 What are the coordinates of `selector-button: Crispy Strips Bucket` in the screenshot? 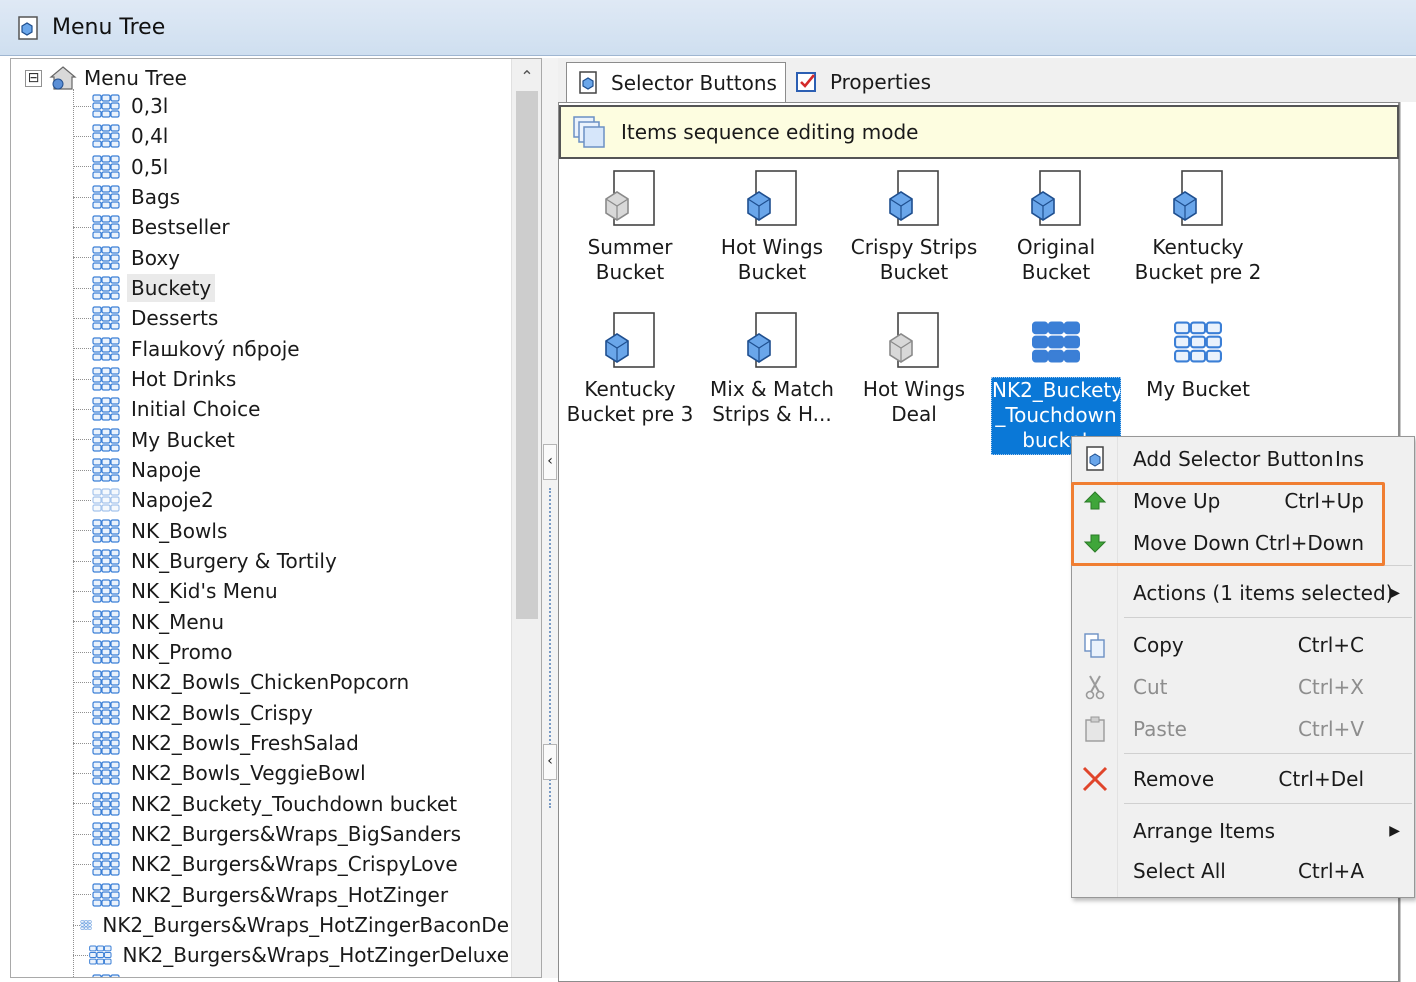 It's located at (914, 239).